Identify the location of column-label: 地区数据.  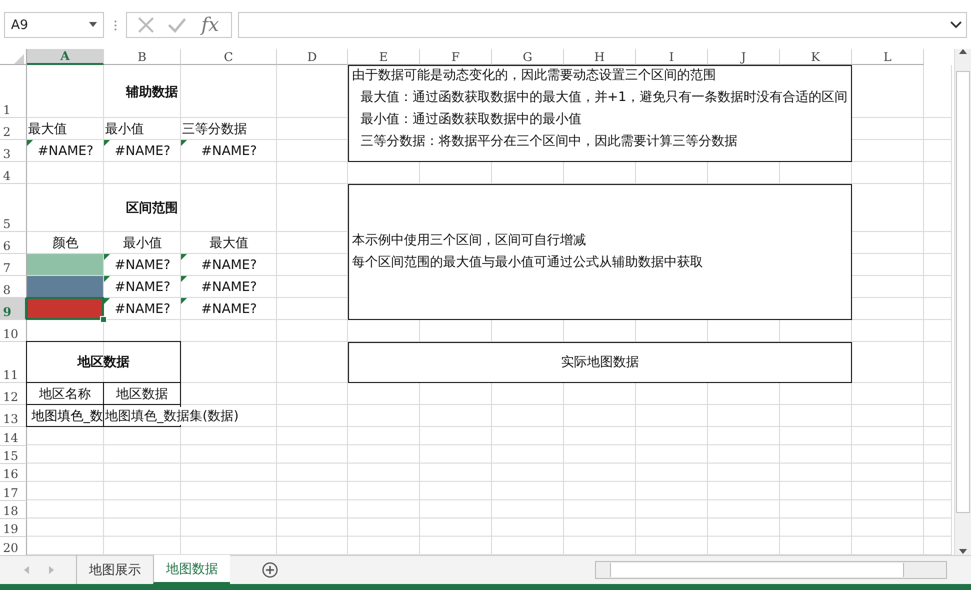
(142, 394).